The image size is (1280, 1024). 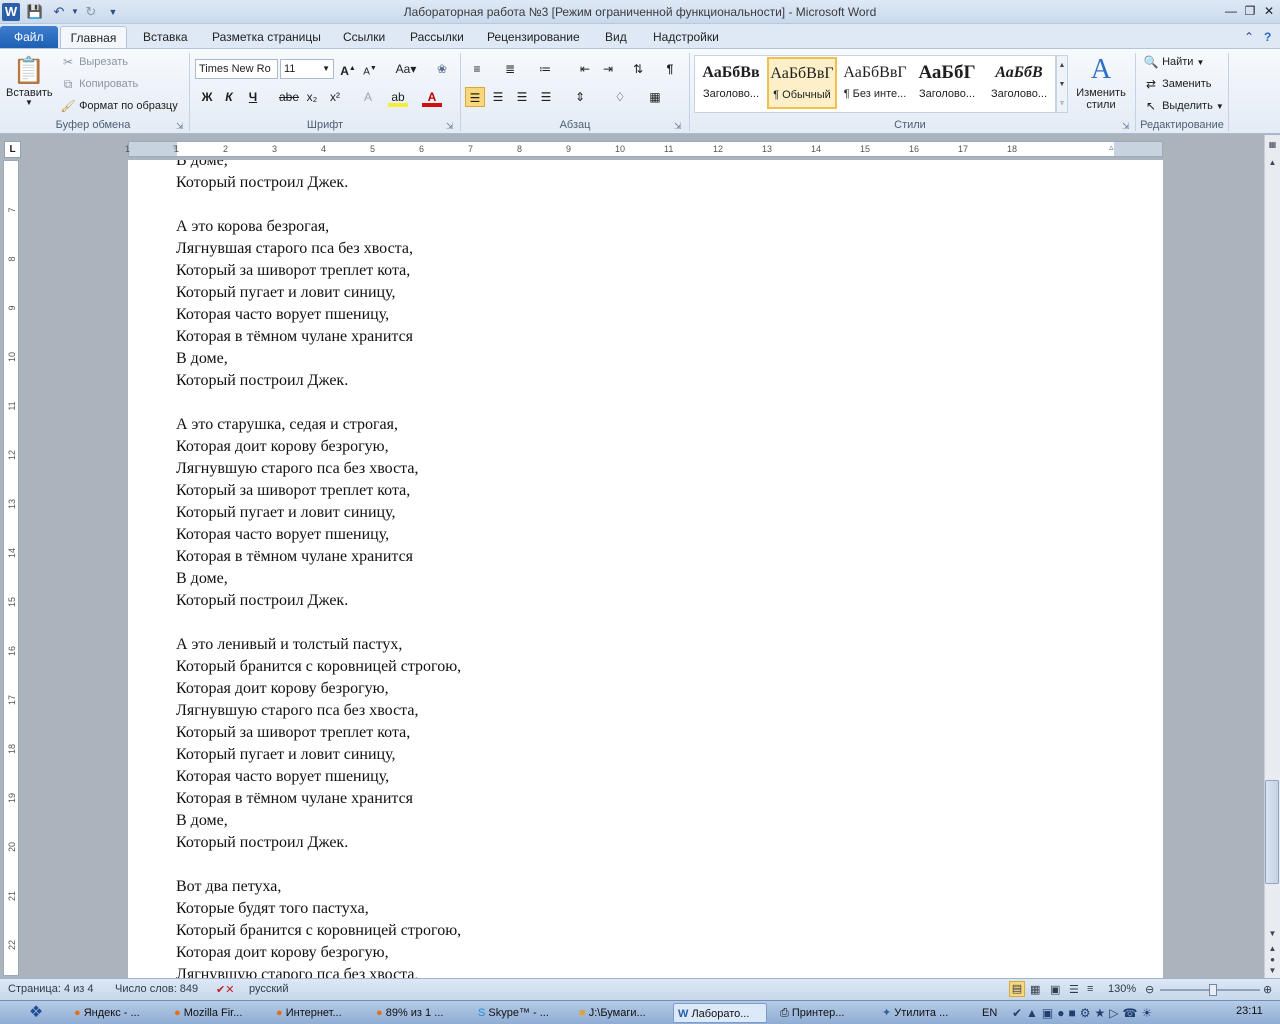 What do you see at coordinates (1267, 37) in the screenshot?
I see `help-icon: ?` at bounding box center [1267, 37].